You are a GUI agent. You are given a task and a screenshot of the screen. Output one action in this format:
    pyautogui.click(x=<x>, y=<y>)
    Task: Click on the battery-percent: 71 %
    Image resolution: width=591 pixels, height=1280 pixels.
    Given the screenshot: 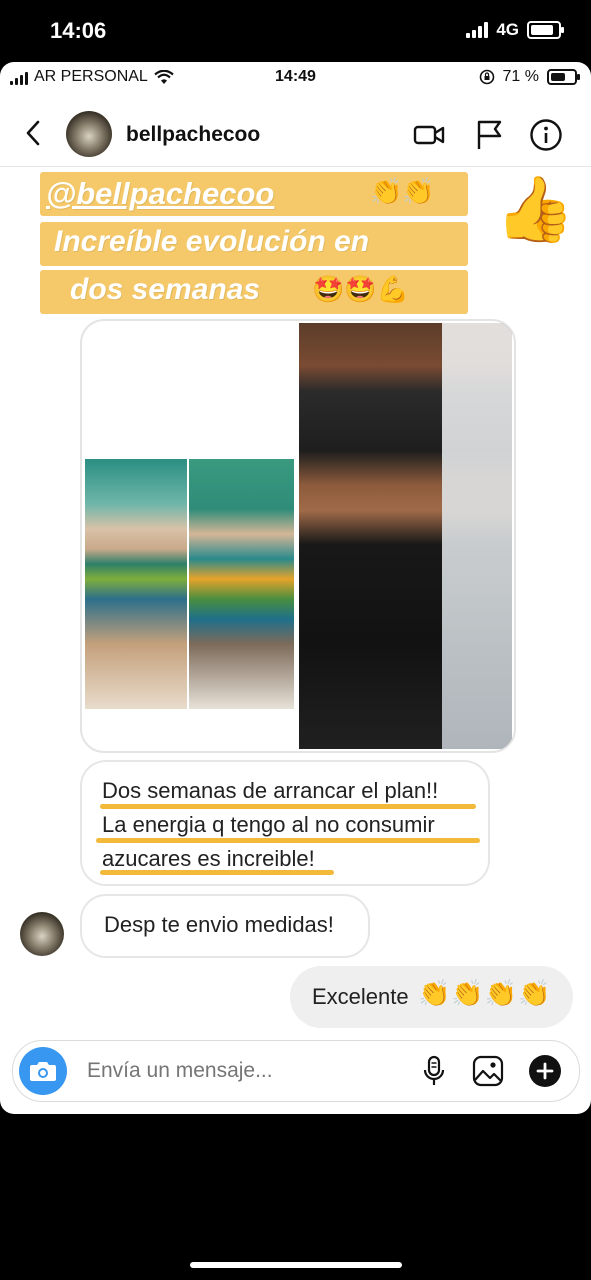 What is the action you would take?
    pyautogui.click(x=520, y=76)
    